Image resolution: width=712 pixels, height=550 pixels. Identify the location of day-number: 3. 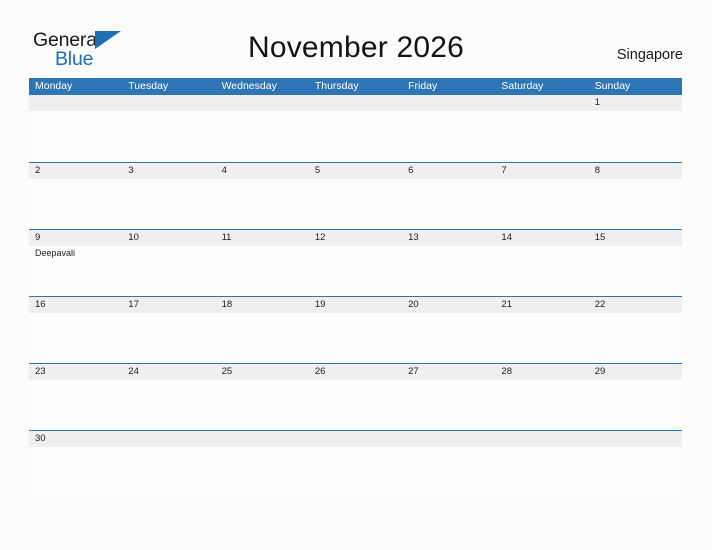
(131, 170).